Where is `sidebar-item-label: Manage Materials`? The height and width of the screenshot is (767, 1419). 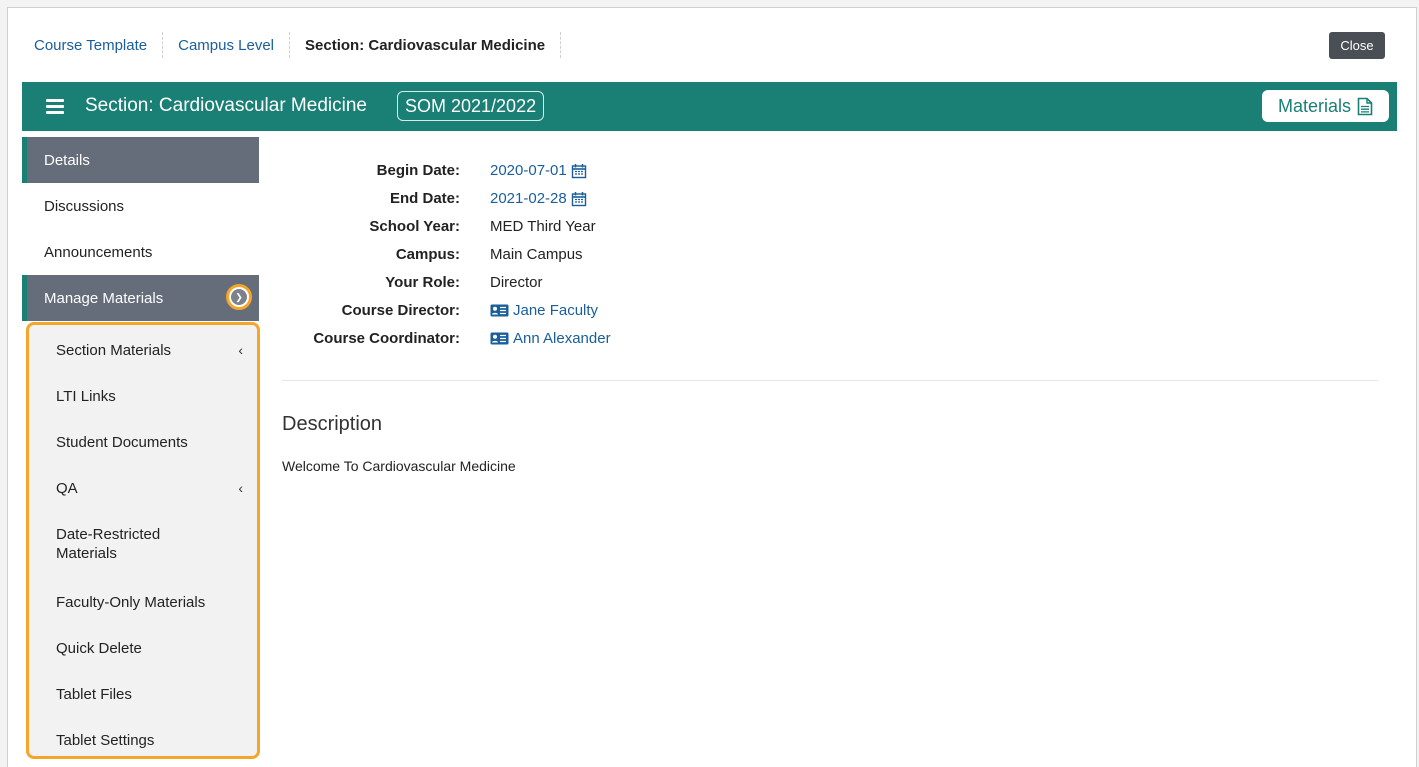
sidebar-item-label: Manage Materials is located at coordinates (104, 298).